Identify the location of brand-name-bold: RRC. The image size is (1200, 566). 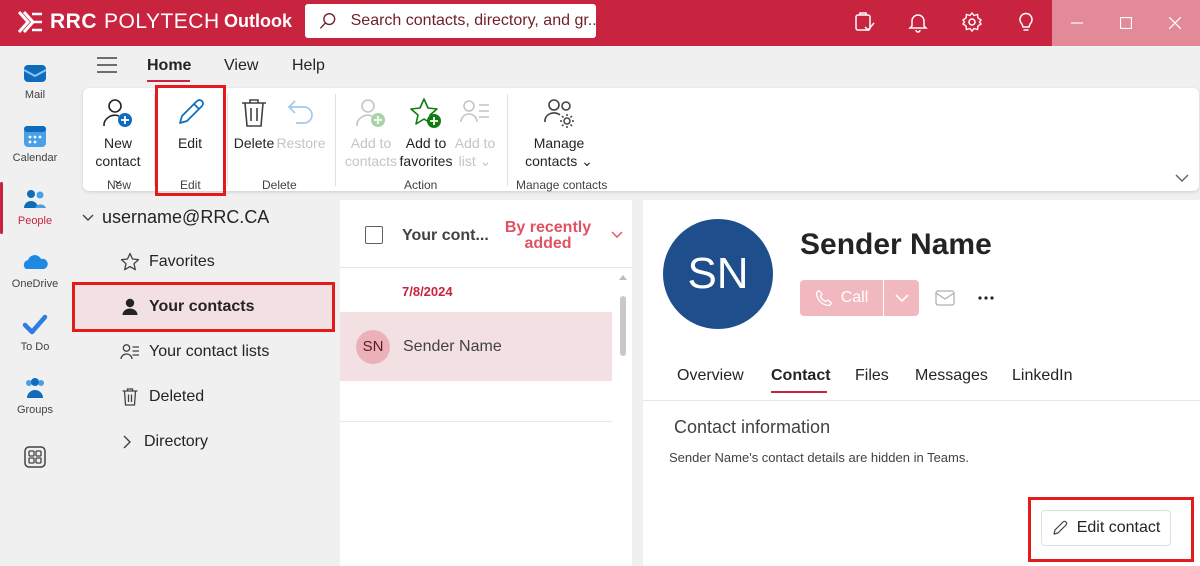
(73, 21).